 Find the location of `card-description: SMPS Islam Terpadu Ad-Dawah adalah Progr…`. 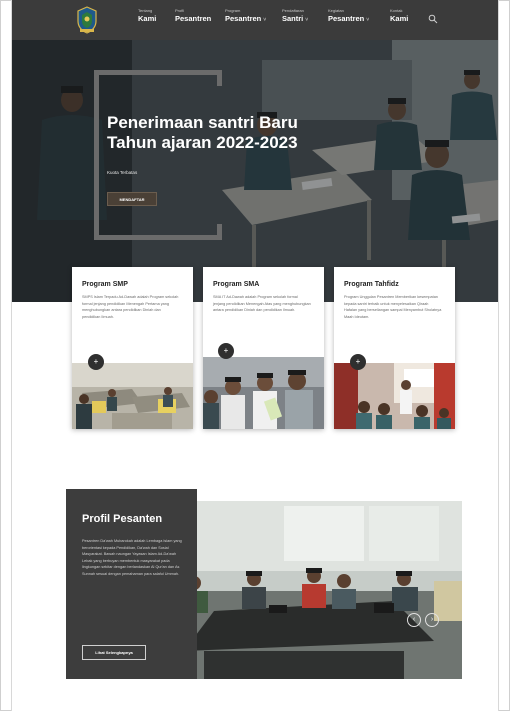

card-description: SMPS Islam Terpadu Ad-Dawah adalah Progr… is located at coordinates (130, 307).